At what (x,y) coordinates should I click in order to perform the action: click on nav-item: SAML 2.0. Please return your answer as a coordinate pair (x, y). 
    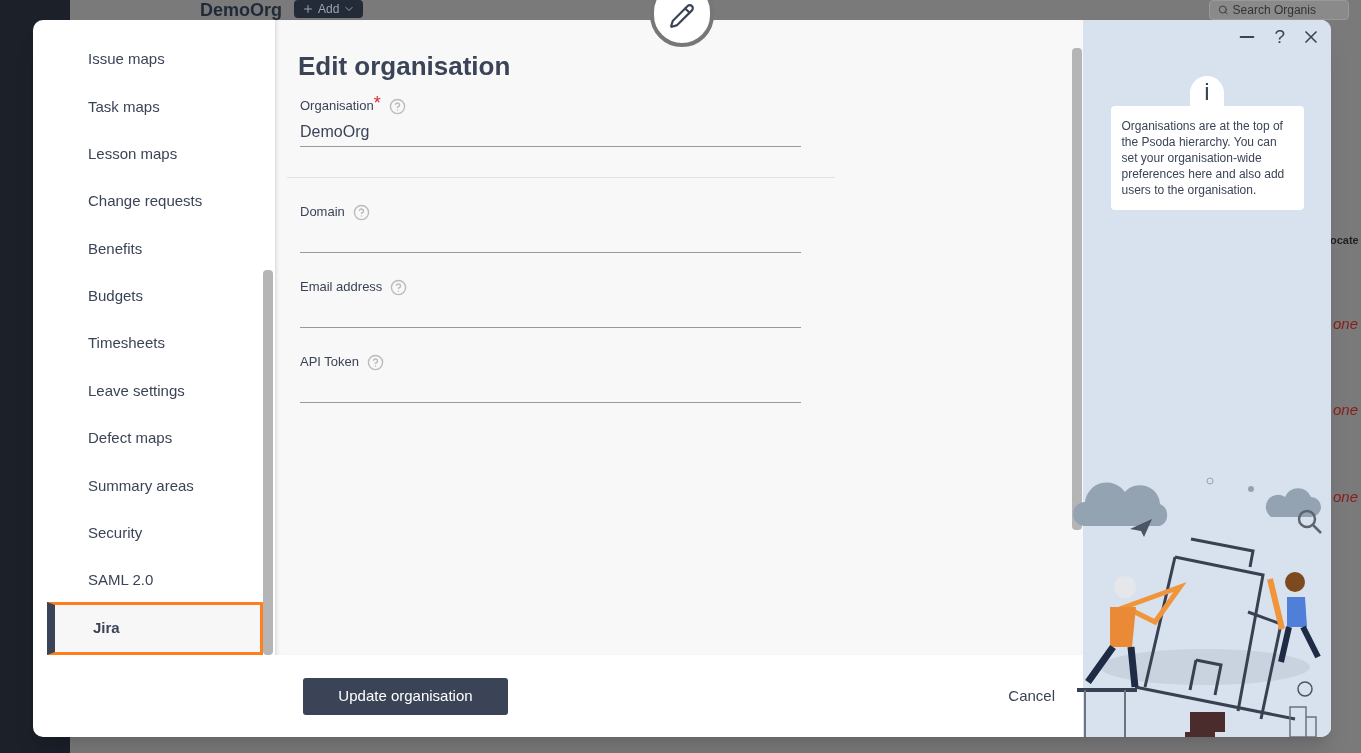
    Looking at the image, I should click on (155, 580).